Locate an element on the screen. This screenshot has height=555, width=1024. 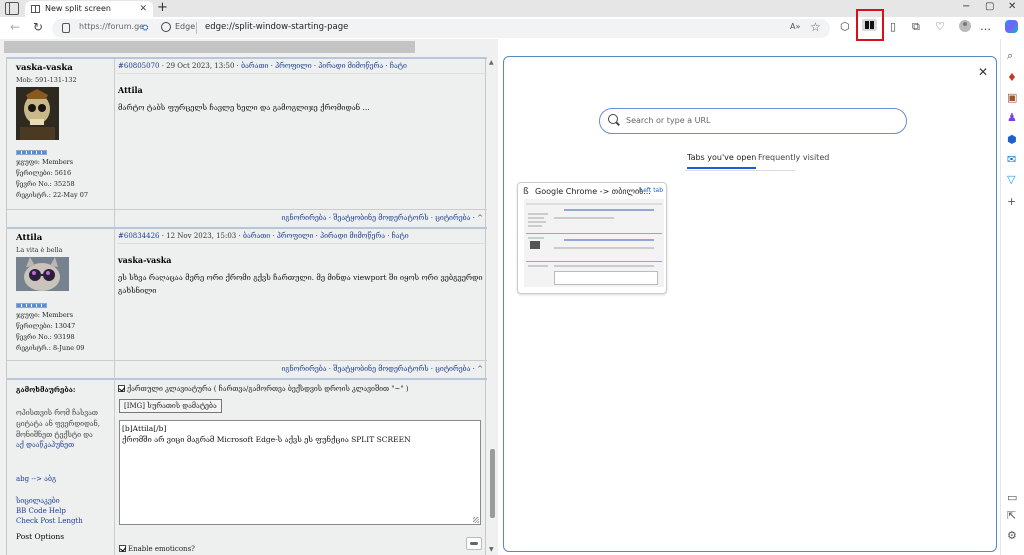
settings-gear-icon: ⚙ is located at coordinates (1012, 535).